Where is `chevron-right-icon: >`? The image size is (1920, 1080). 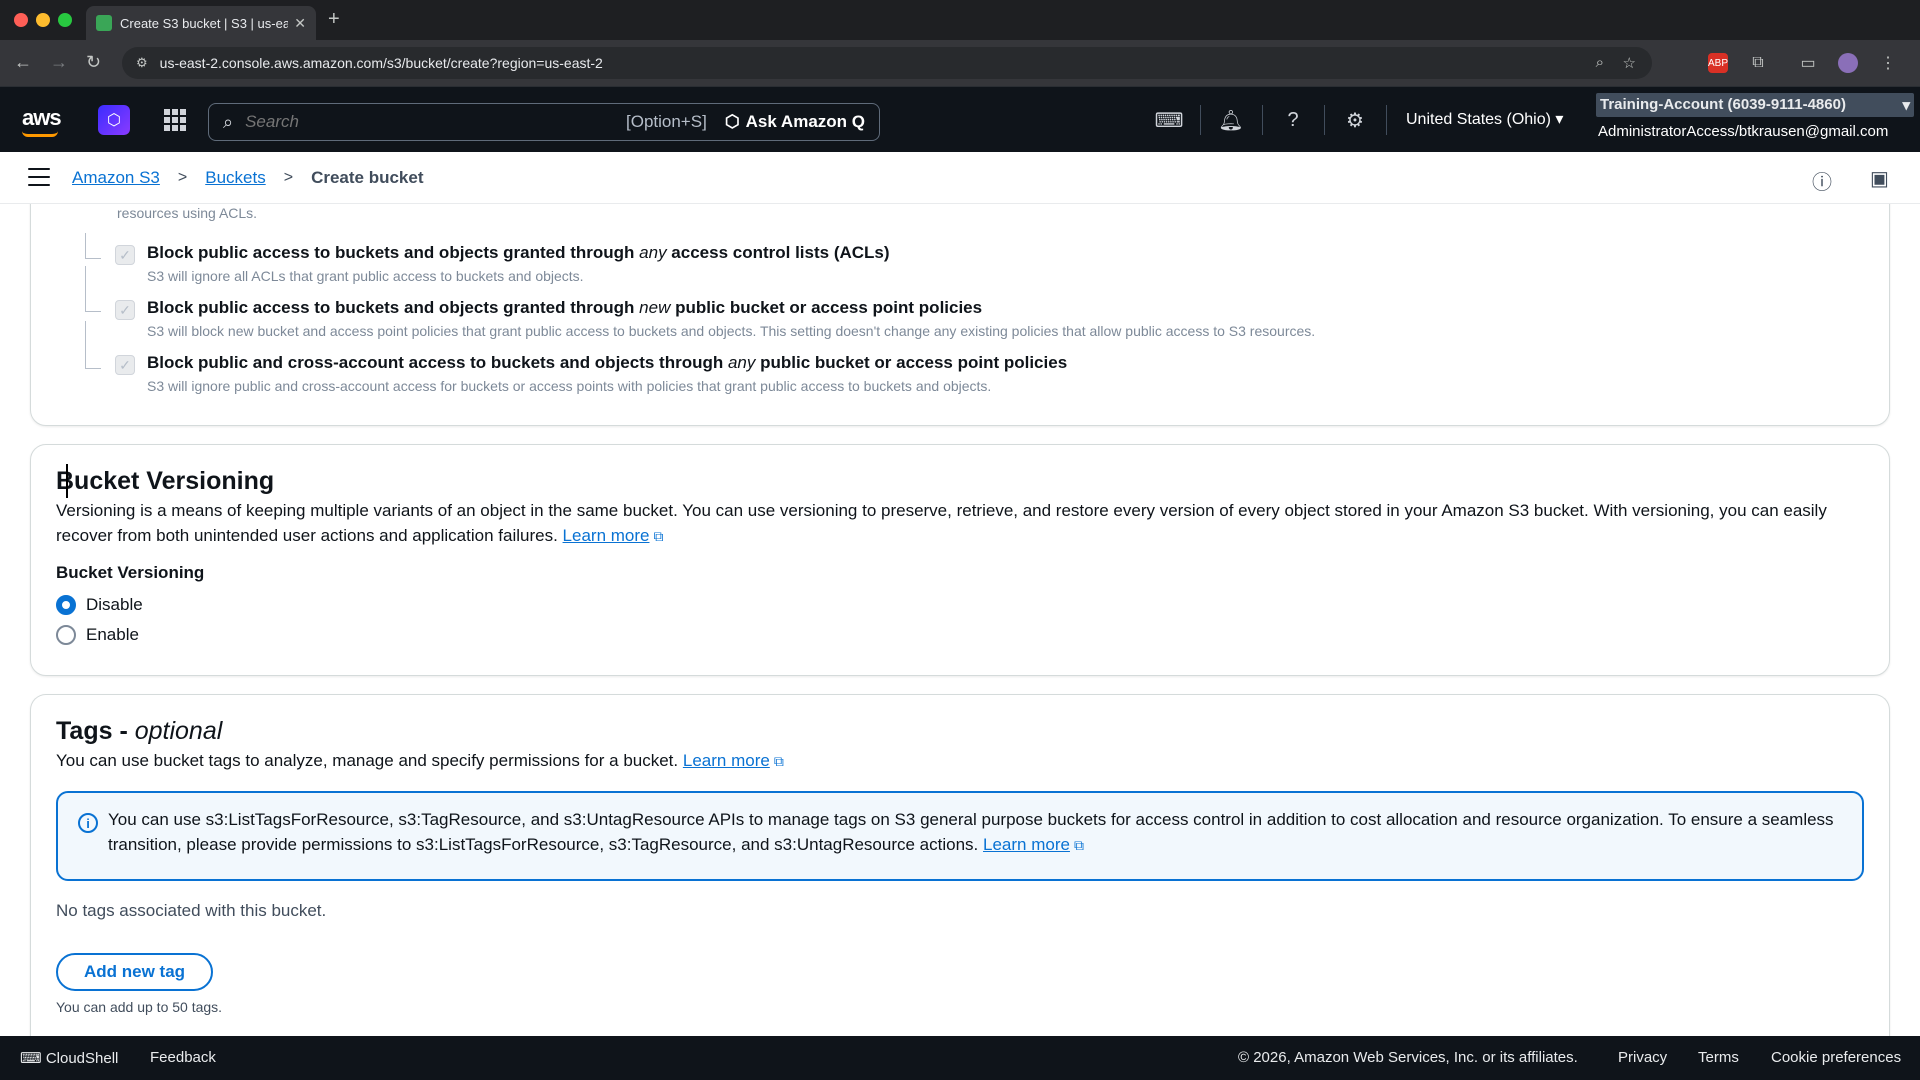 chevron-right-icon: > is located at coordinates (288, 177).